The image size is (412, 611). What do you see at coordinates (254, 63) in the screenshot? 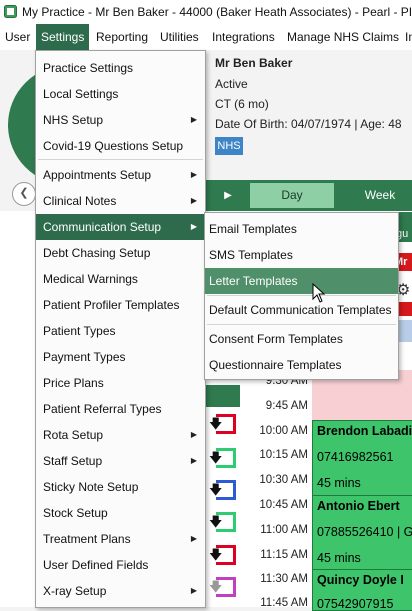
I see `patient-name: Mr Ben Baker` at bounding box center [254, 63].